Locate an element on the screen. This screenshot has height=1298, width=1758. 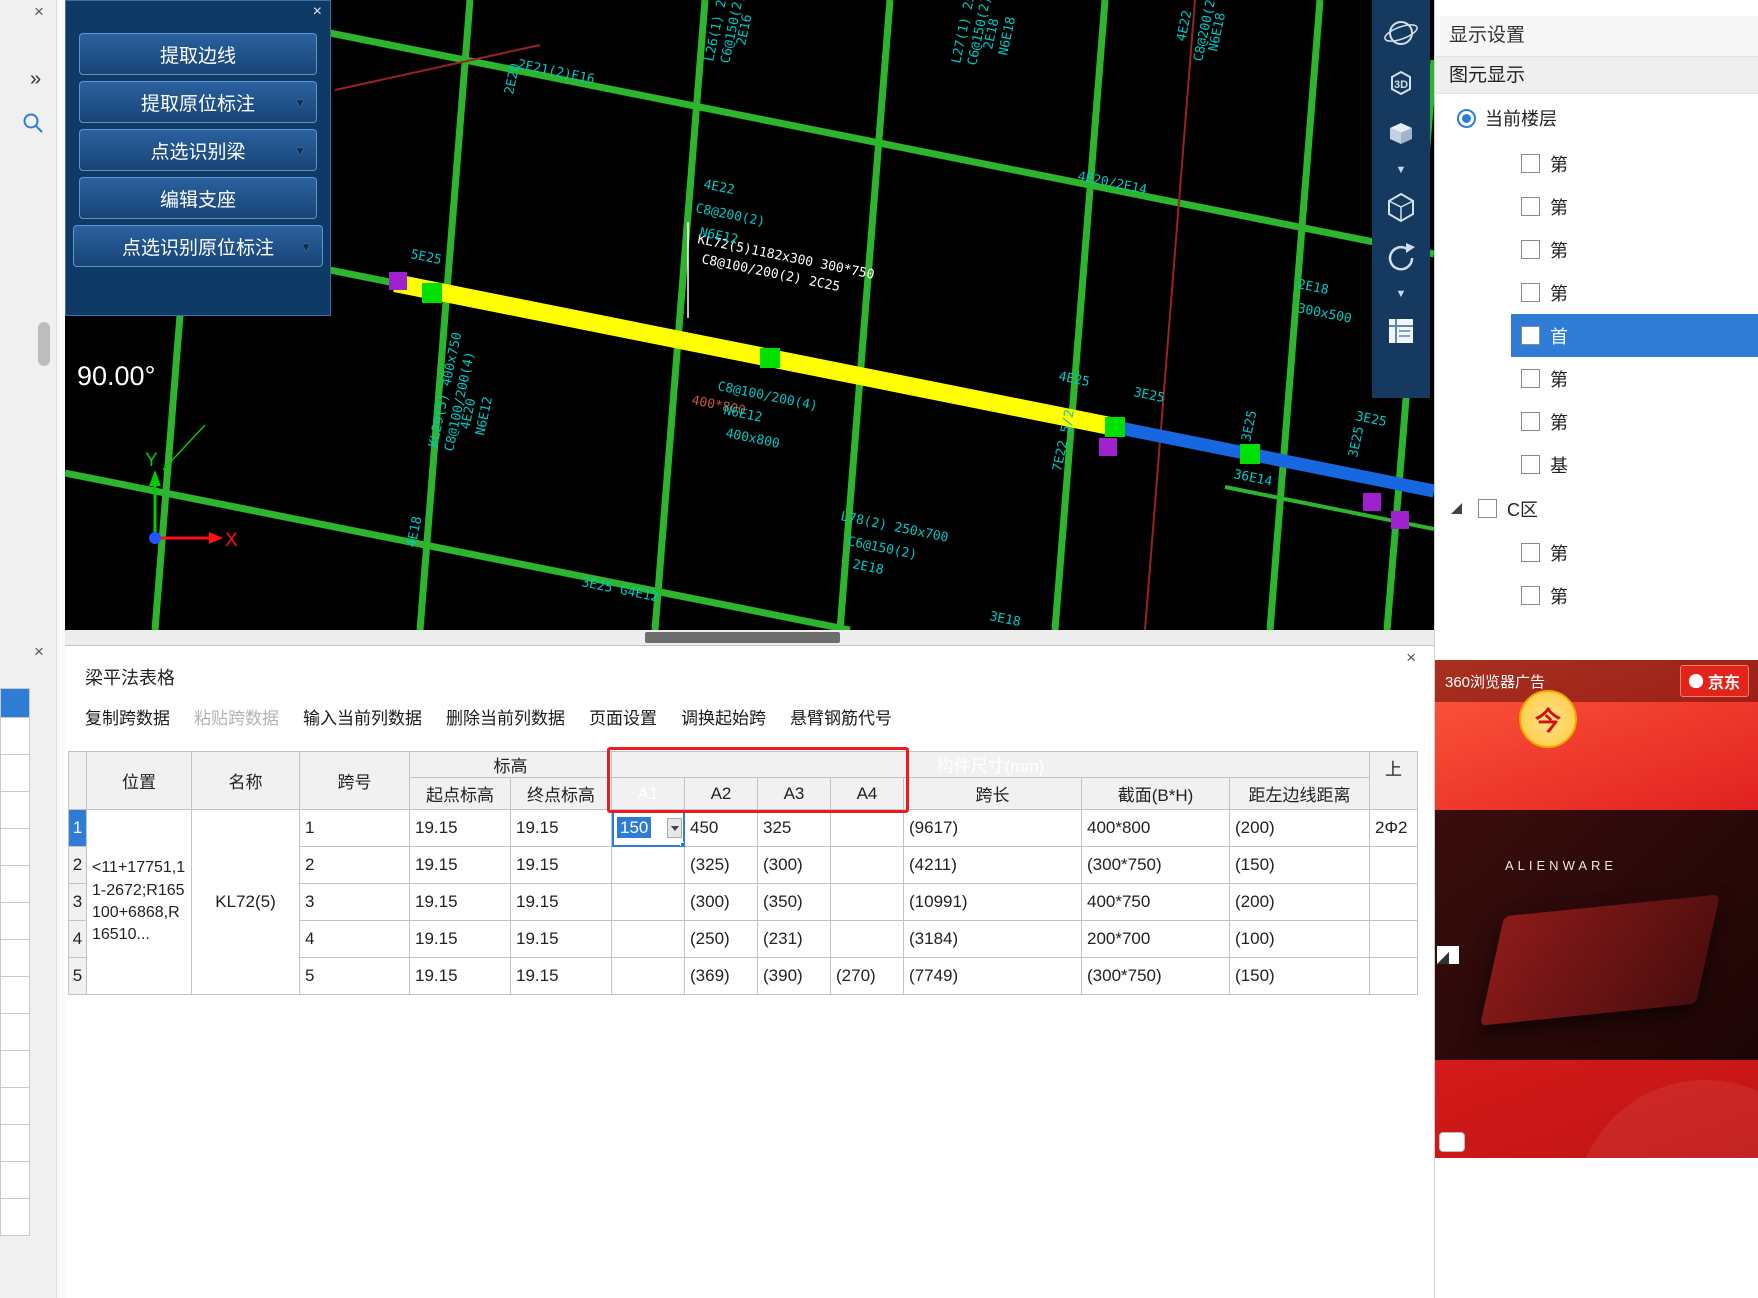
table-cell: (369) is located at coordinates (721, 976).